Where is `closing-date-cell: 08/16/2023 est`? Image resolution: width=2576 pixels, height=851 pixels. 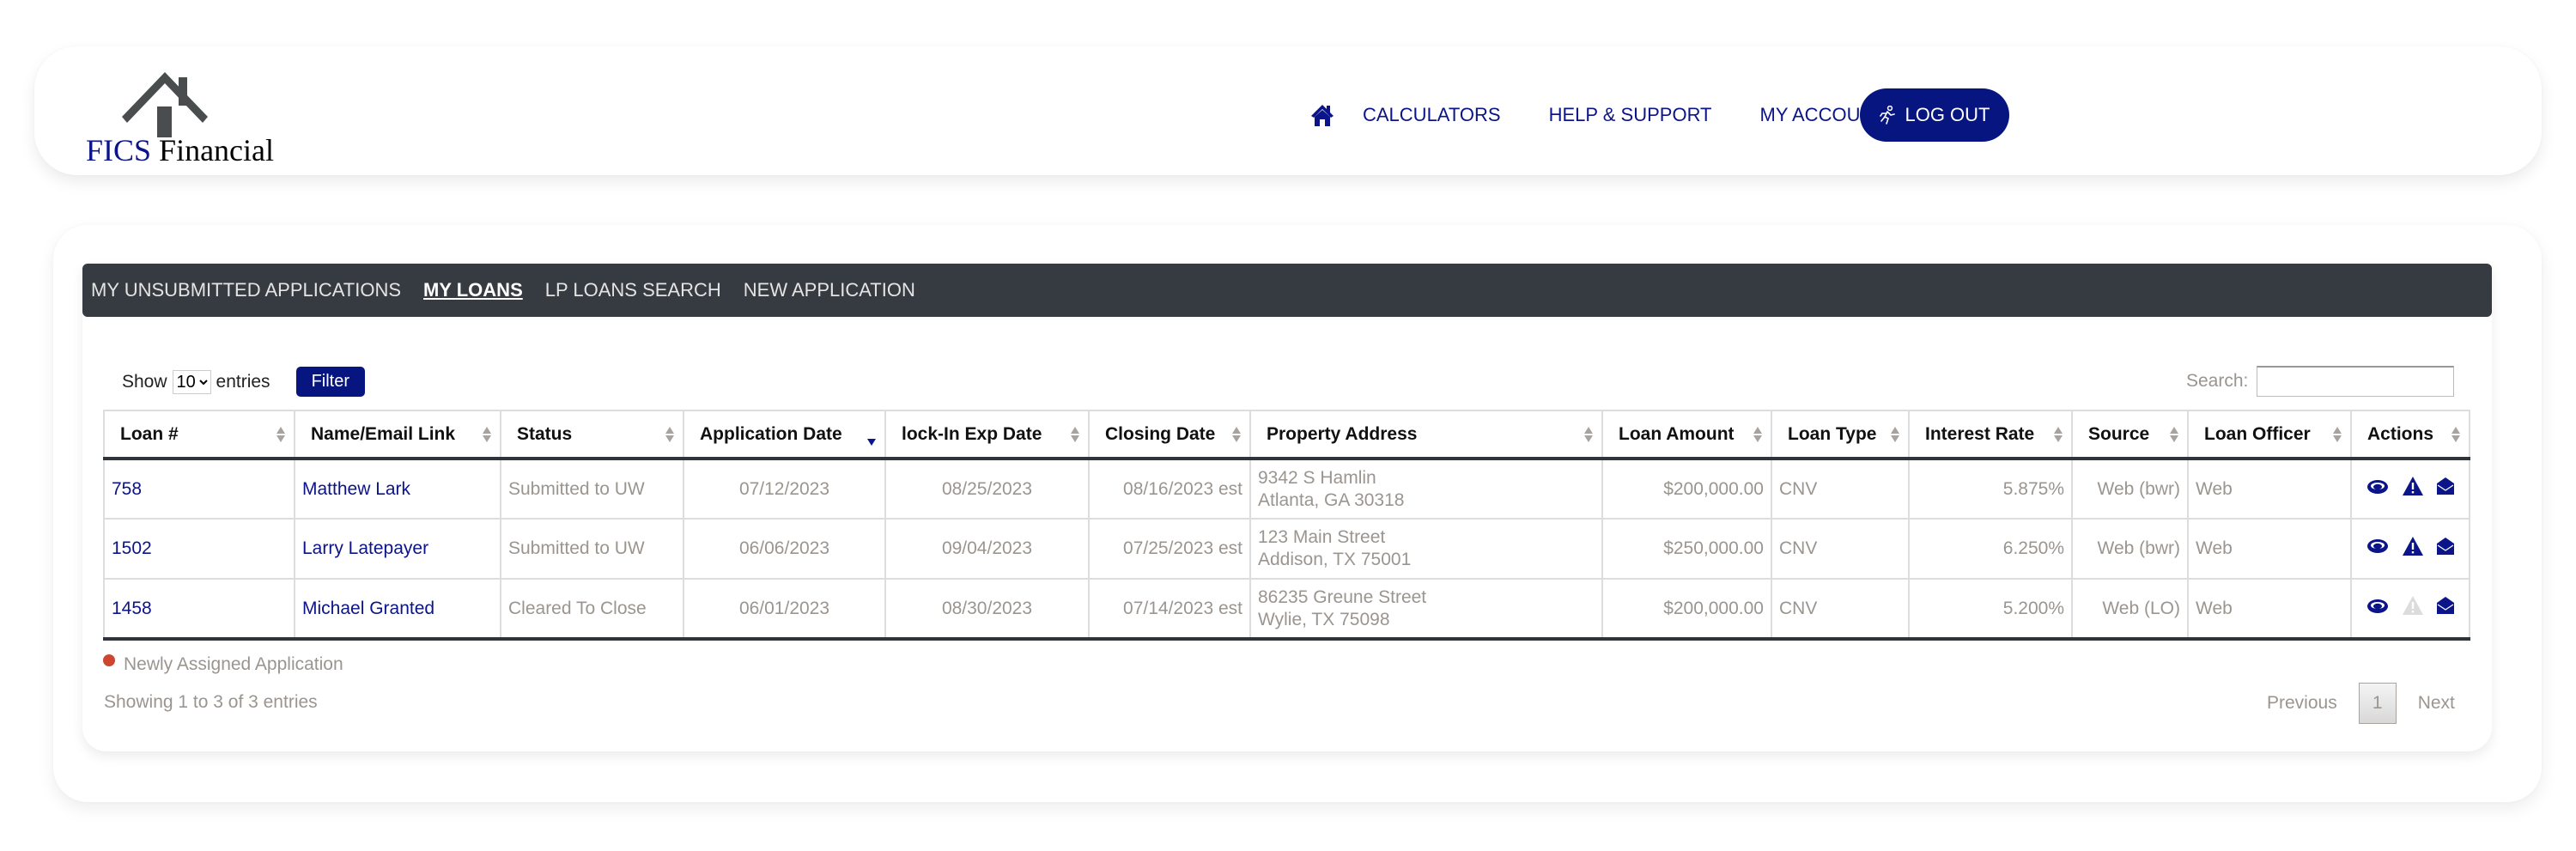 closing-date-cell: 08/16/2023 est is located at coordinates (1169, 489).